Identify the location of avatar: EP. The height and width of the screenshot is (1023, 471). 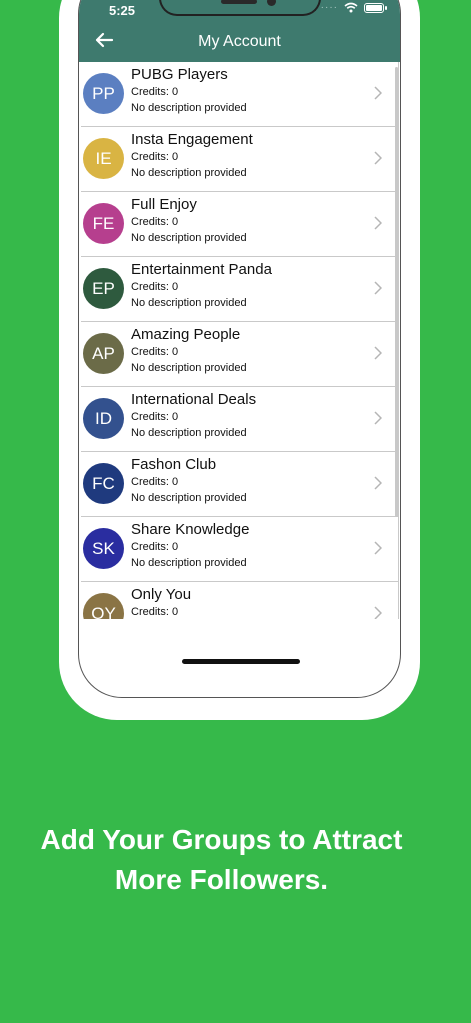
(103, 288).